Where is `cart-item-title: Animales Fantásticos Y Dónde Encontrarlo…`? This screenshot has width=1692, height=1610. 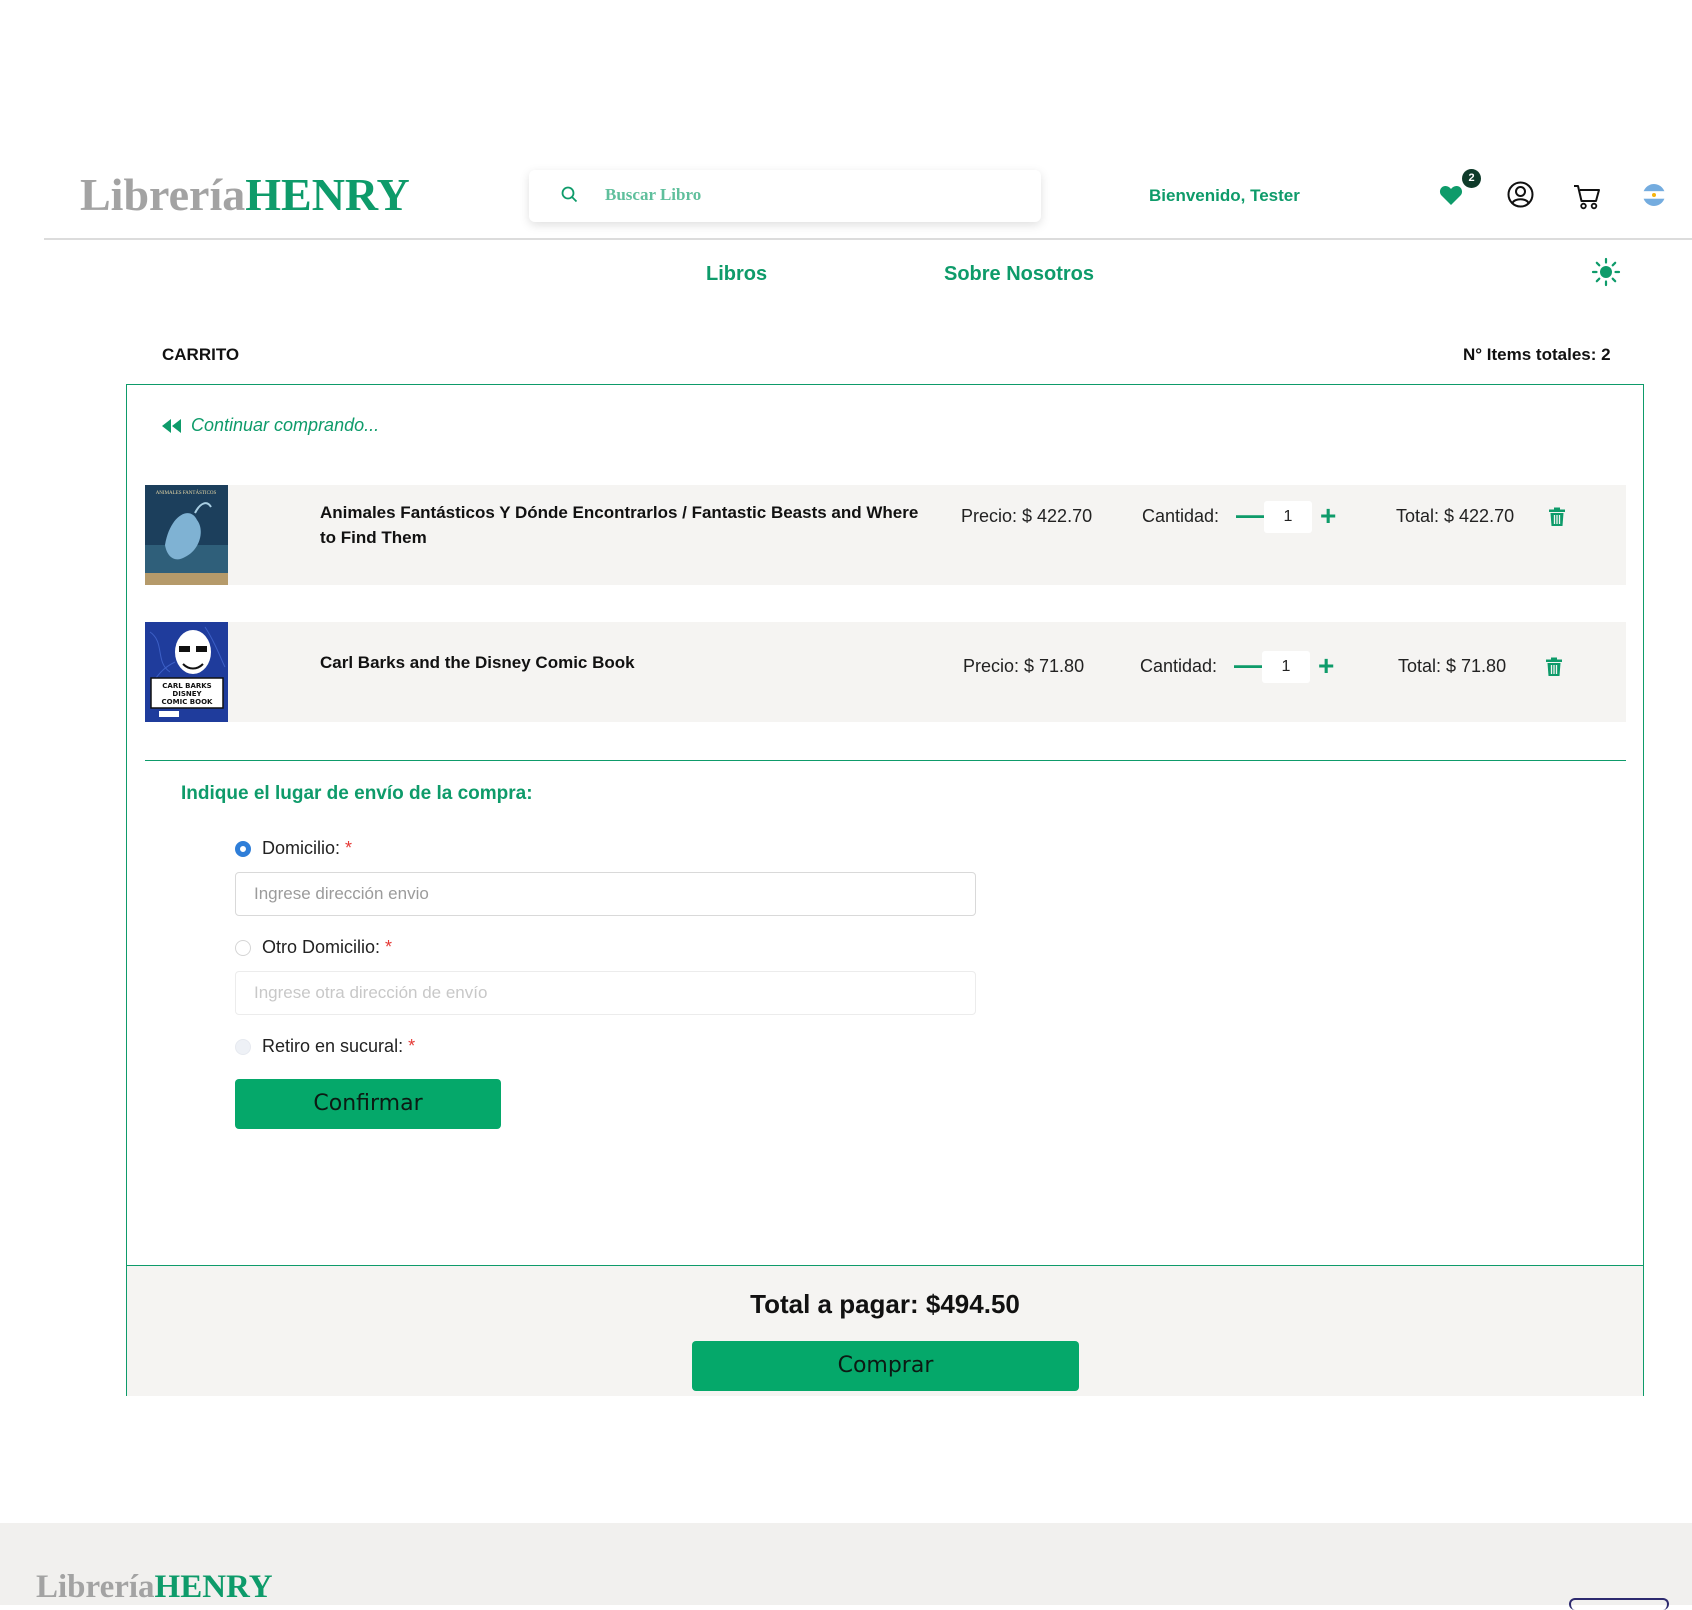
cart-item-title: Animales Fantásticos Y Dónde Encontrarlo… is located at coordinates (619, 525).